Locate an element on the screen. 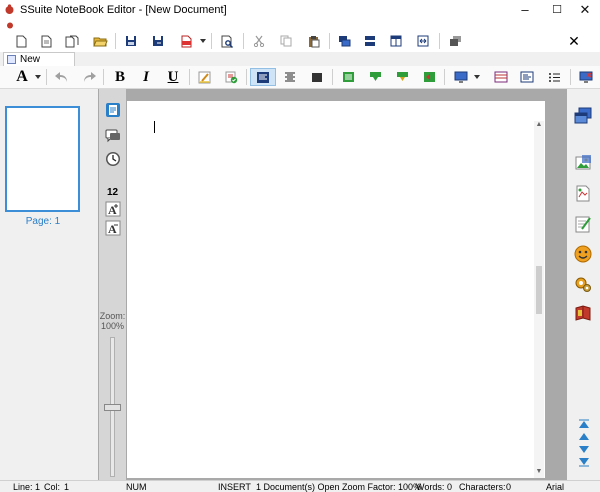  svg-text: A is located at coordinates (112, 229).